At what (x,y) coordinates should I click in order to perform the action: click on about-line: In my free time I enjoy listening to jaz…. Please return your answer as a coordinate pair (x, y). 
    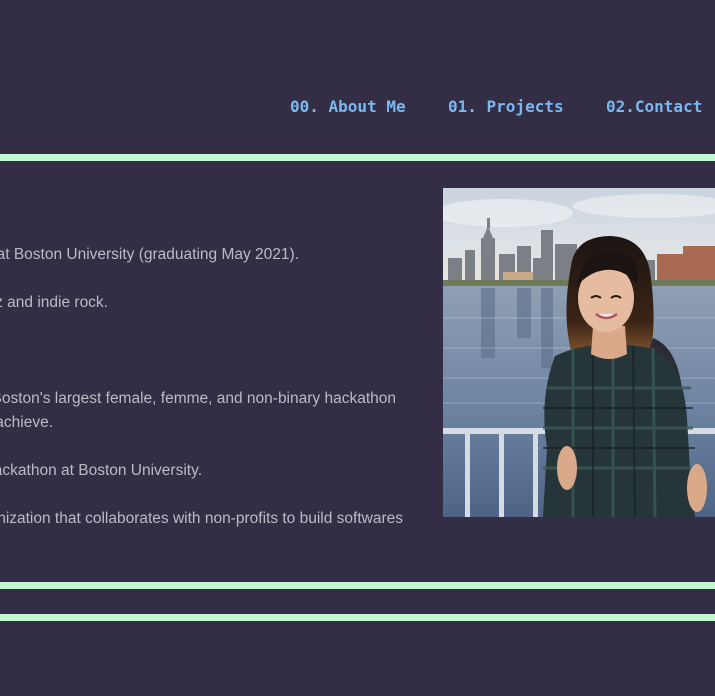
    Looking at the image, I should click on (54, 302).